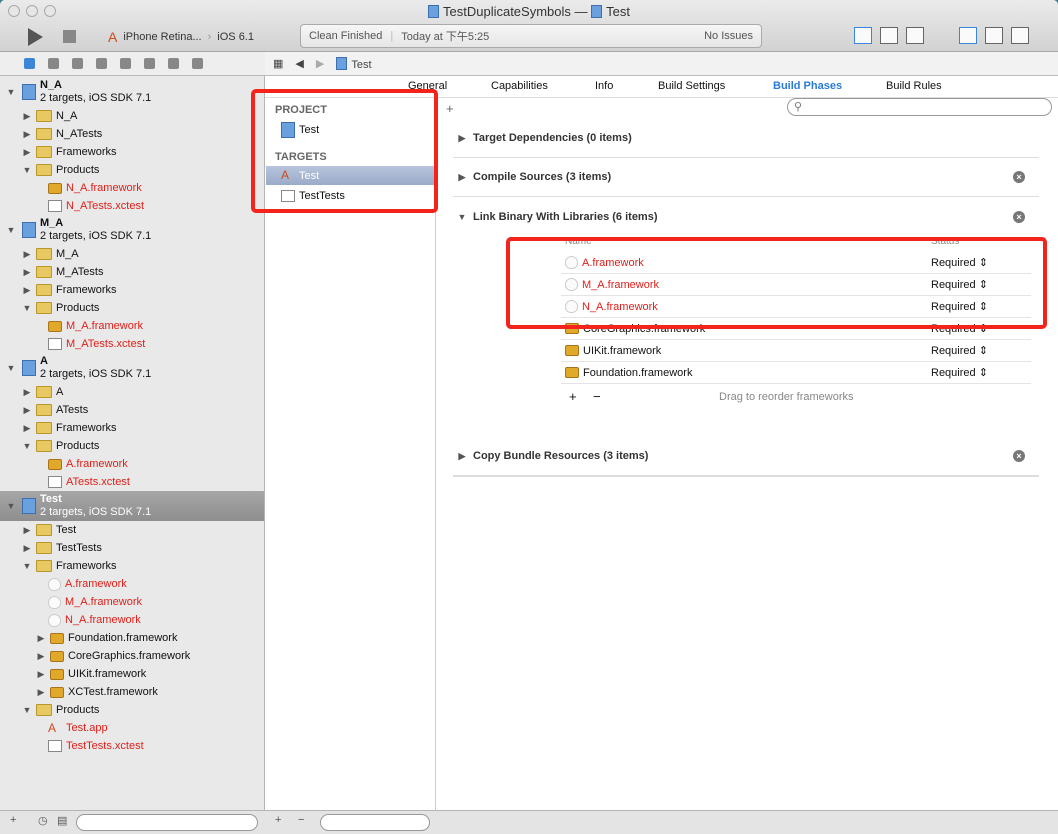 The height and width of the screenshot is (834, 1058). Describe the element at coordinates (132, 506) in the screenshot. I see `project-group-test: ▼ Test 2 targets, iOS SDK 7.1` at that location.